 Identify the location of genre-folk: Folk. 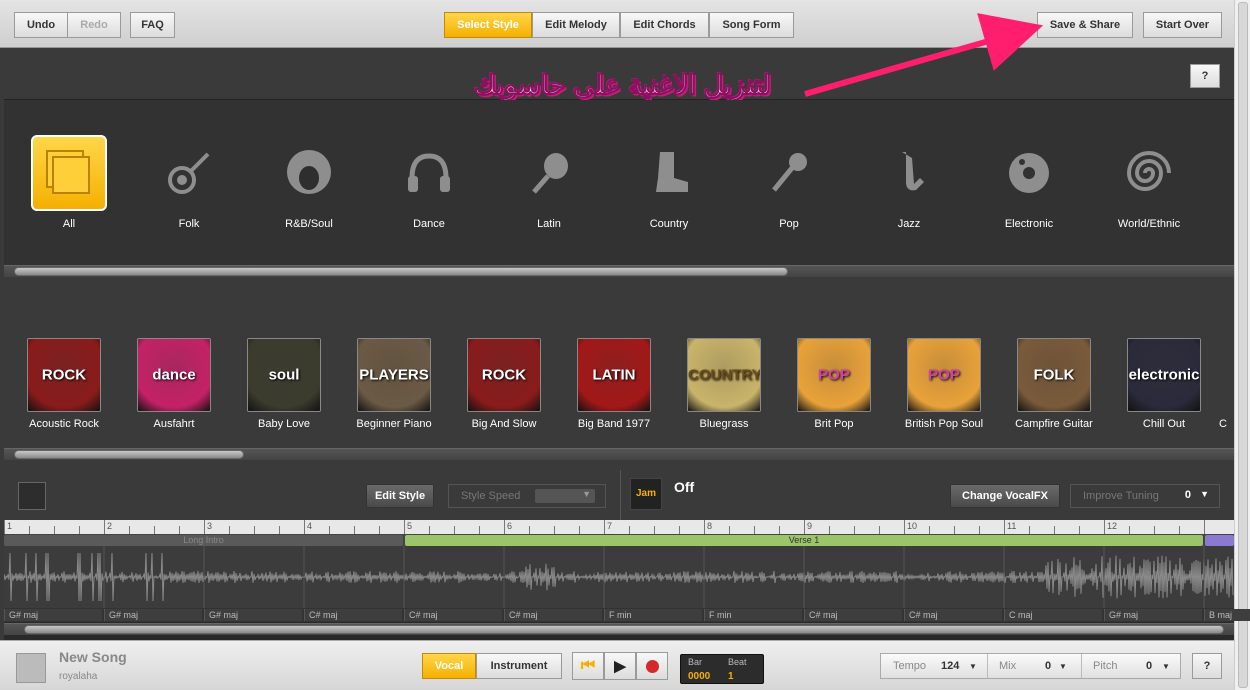
(189, 180).